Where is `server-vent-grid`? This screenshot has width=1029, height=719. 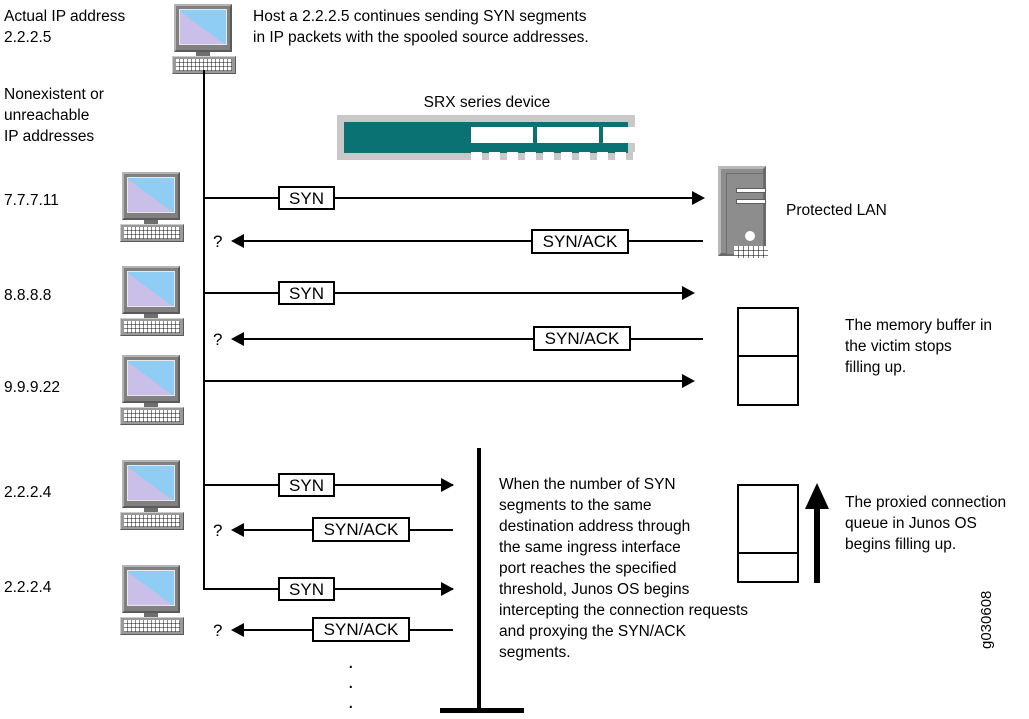 server-vent-grid is located at coordinates (751, 252).